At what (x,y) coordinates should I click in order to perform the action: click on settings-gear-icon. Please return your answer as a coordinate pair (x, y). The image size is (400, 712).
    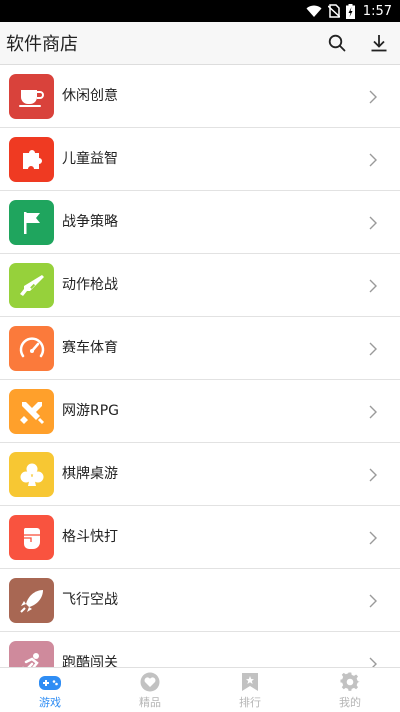
    Looking at the image, I should click on (350, 681).